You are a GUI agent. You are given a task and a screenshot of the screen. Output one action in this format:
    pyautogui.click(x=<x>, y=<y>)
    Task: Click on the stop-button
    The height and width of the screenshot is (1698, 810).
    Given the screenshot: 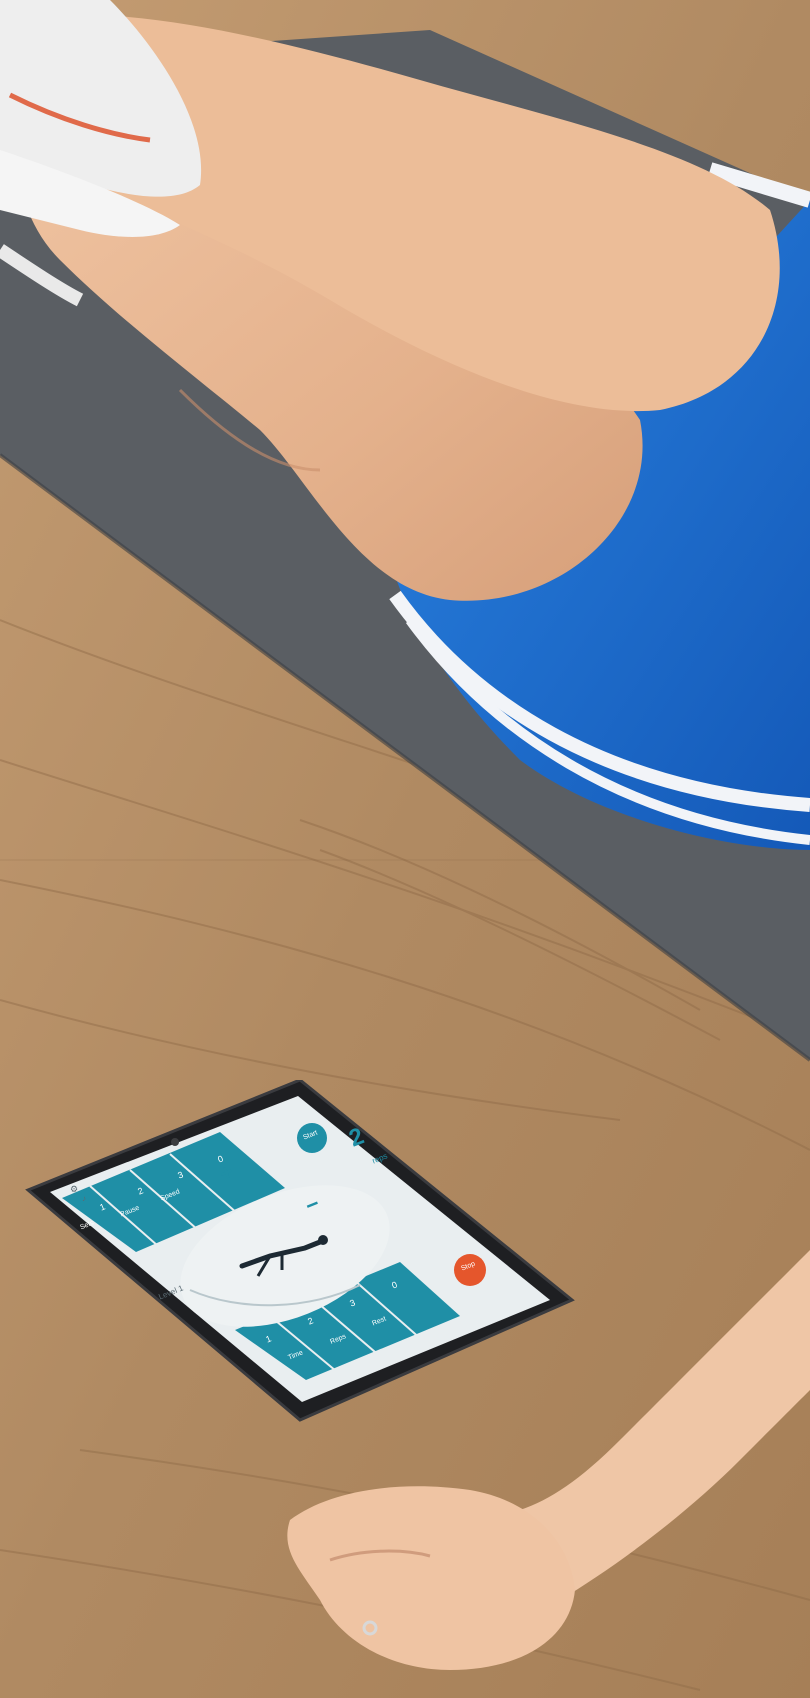 What is the action you would take?
    pyautogui.click(x=470, y=1270)
    